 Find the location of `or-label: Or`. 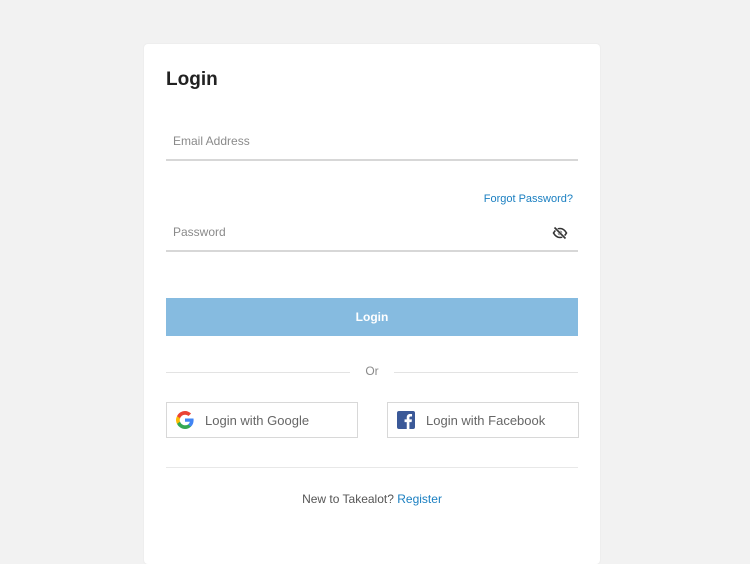

or-label: Or is located at coordinates (372, 371).